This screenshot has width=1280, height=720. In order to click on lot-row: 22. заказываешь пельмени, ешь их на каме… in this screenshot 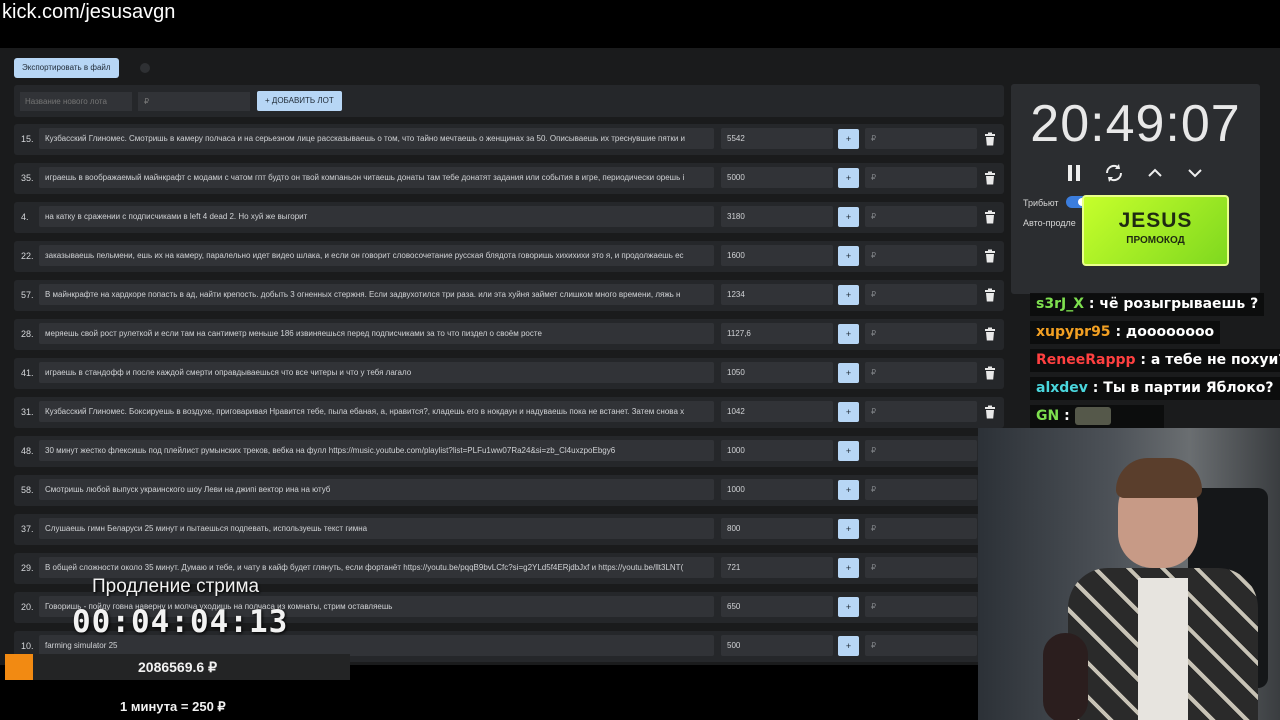, I will do `click(509, 256)`.